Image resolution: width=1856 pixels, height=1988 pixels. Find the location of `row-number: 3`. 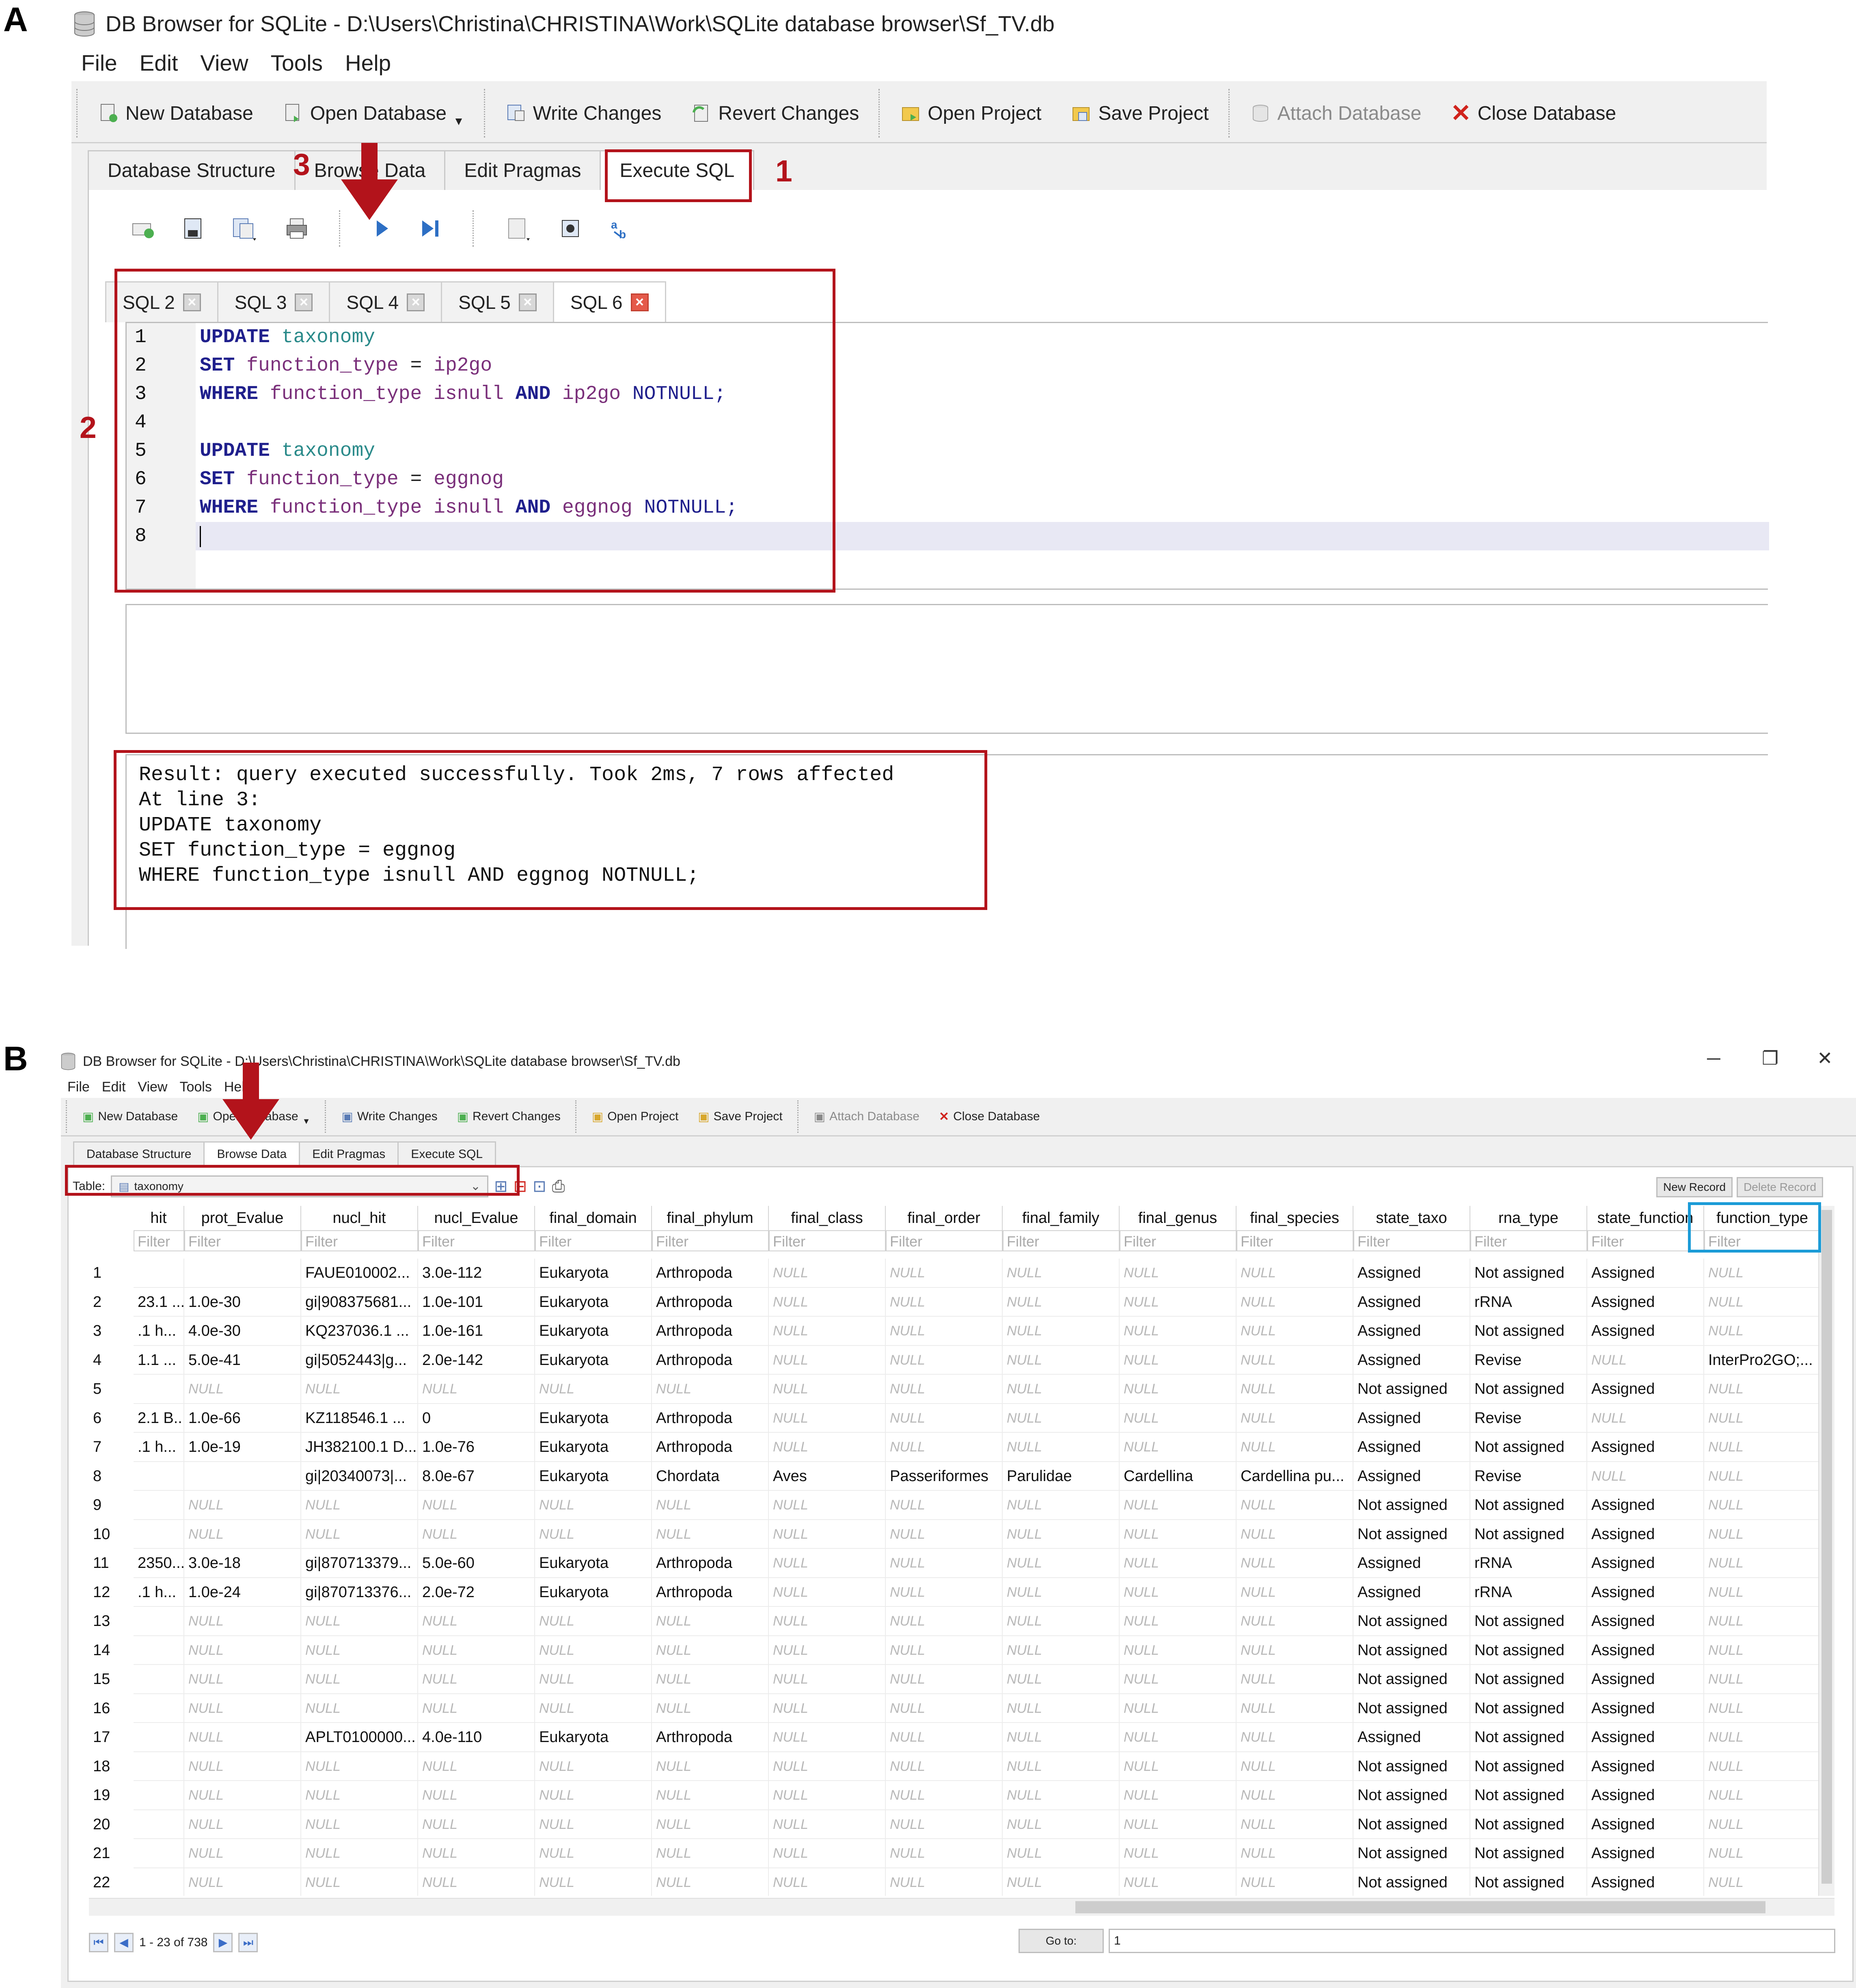

row-number: 3 is located at coordinates (111, 1331).